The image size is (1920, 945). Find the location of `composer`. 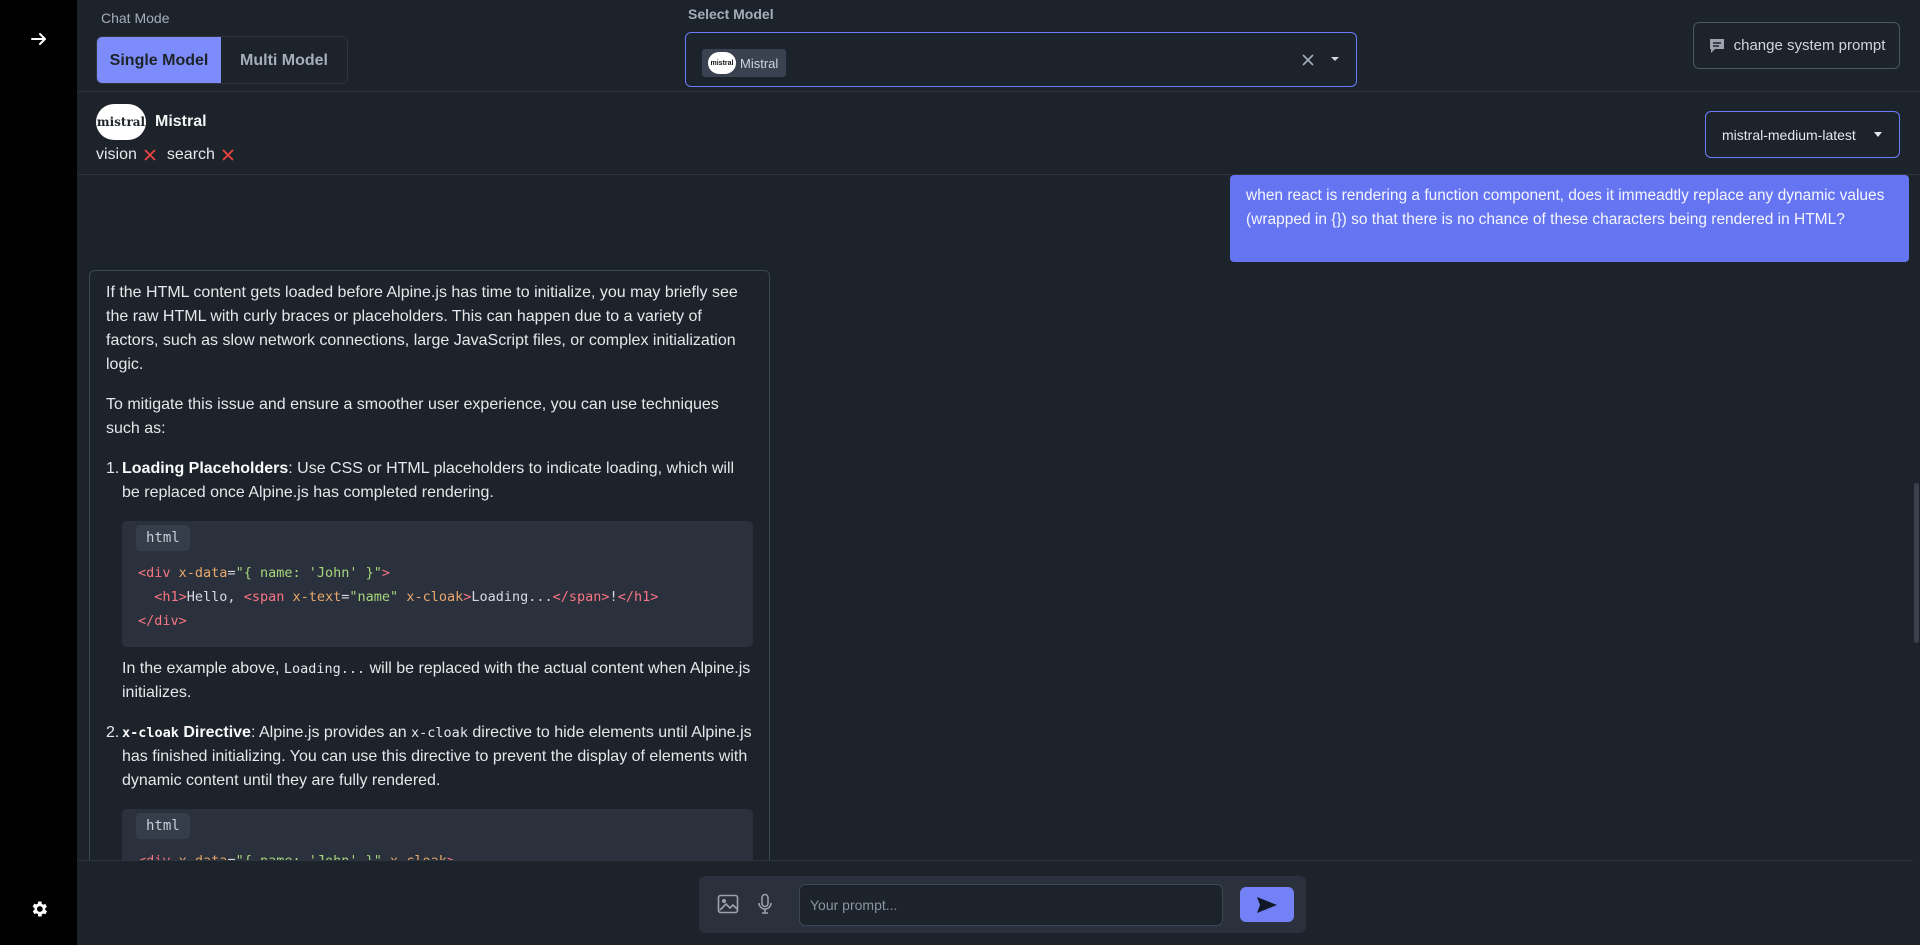

composer is located at coordinates (1002, 904).